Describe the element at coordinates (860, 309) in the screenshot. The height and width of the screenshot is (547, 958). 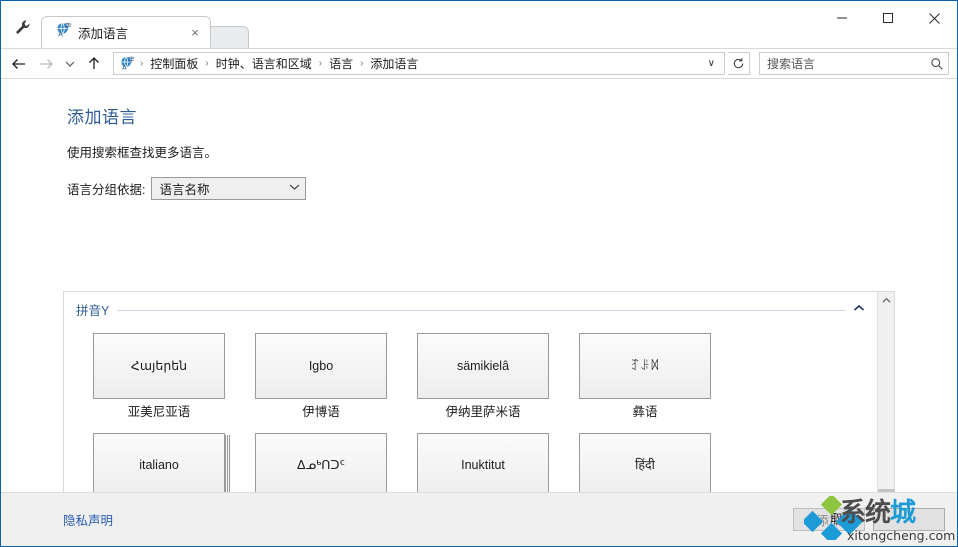
I see `chevron-up-icon` at that location.